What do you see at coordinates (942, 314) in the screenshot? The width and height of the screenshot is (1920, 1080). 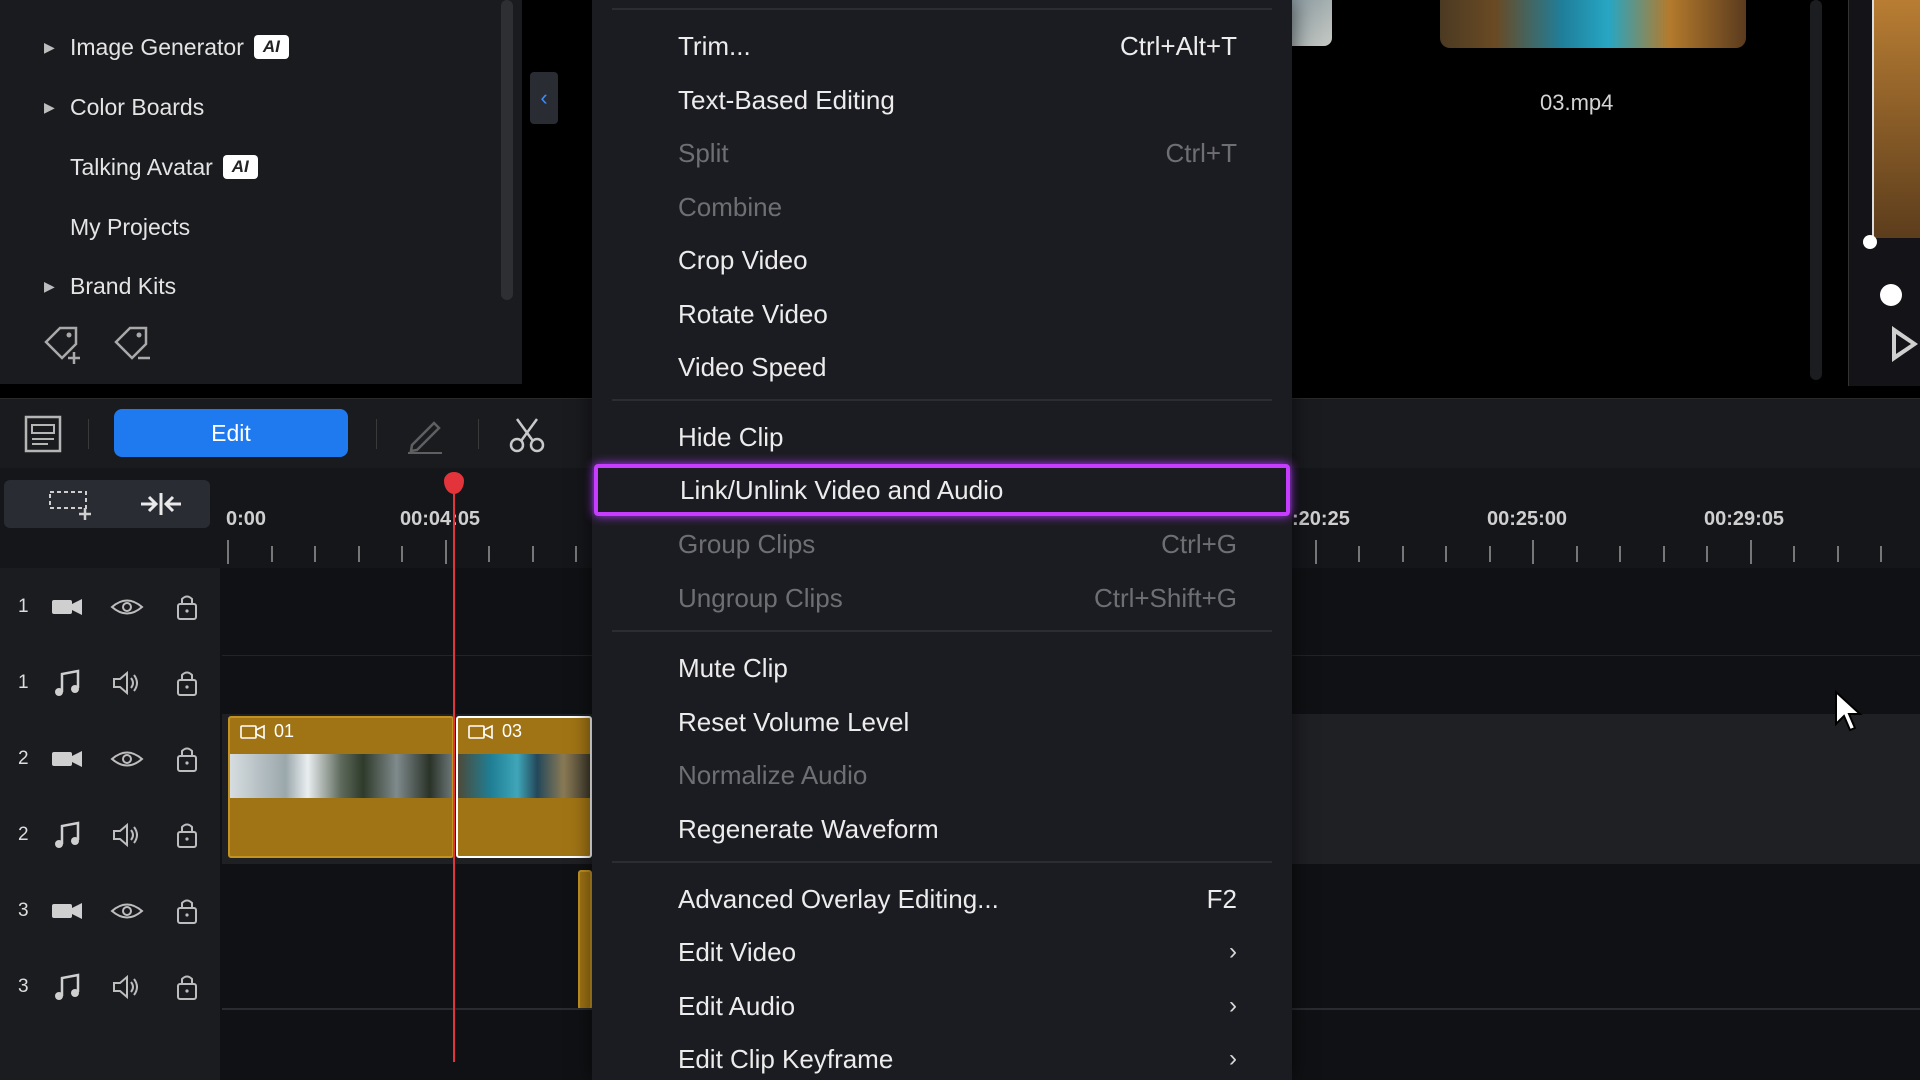 I see `menu-item-rotate-video: Rotate Video` at bounding box center [942, 314].